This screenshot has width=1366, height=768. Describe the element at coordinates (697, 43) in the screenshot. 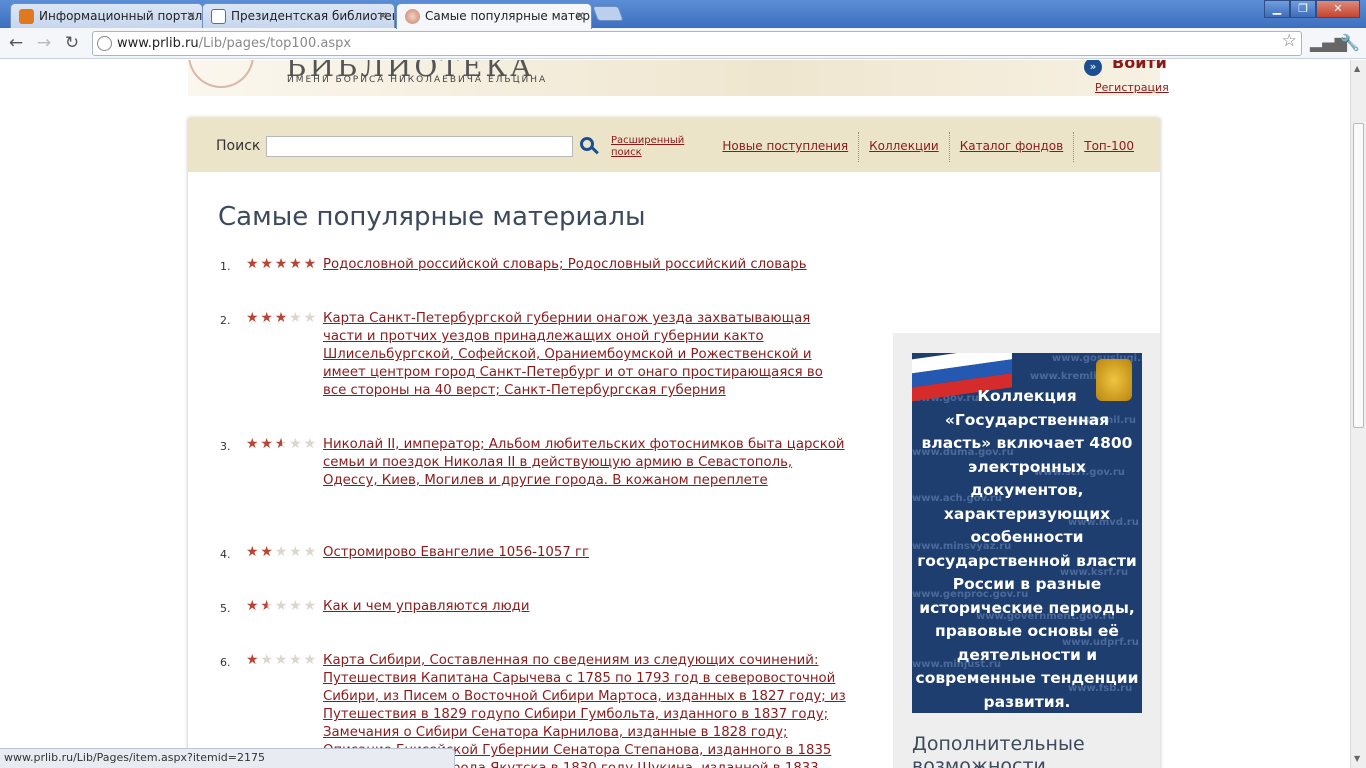

I see `address-bar: www.prlib.ru/Lib/pages/top100.aspx ☆` at that location.